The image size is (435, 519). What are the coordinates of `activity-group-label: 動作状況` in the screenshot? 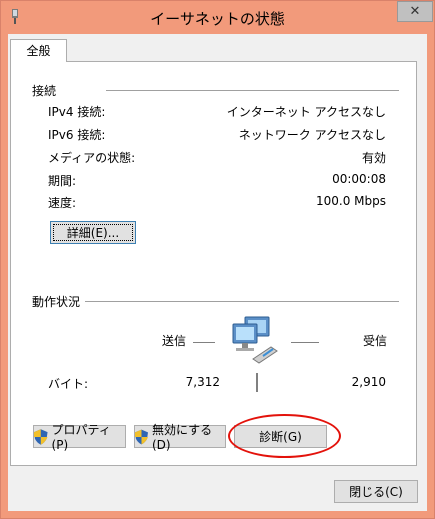 It's located at (56, 302).